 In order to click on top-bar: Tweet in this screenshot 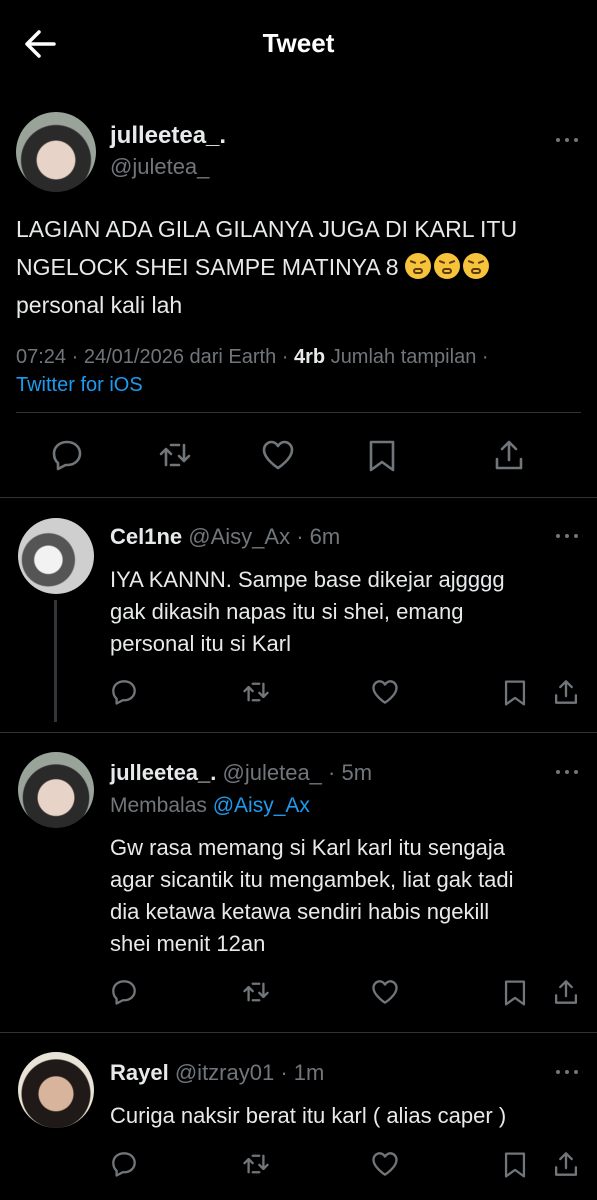, I will do `click(298, 45)`.